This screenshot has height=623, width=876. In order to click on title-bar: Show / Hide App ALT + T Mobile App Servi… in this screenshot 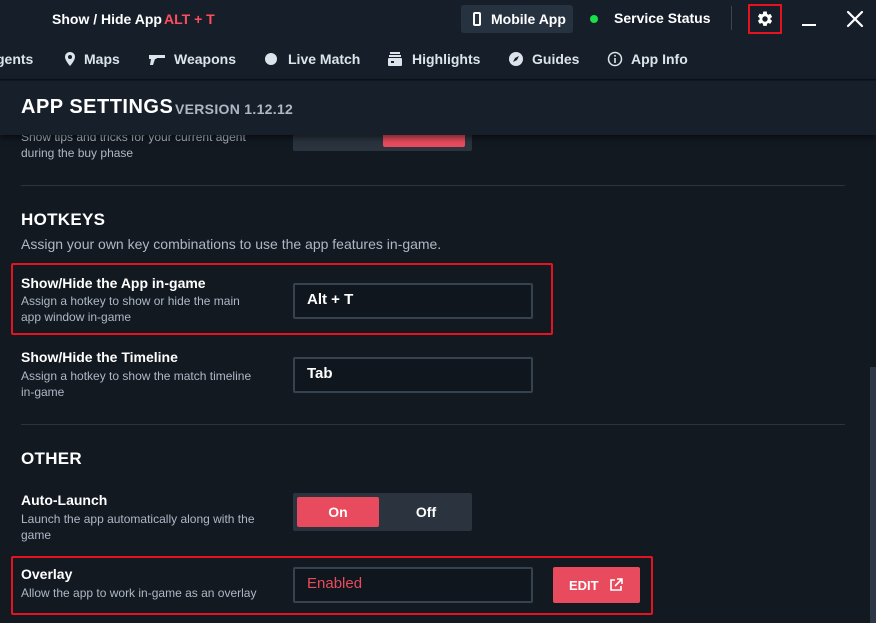, I will do `click(438, 19)`.